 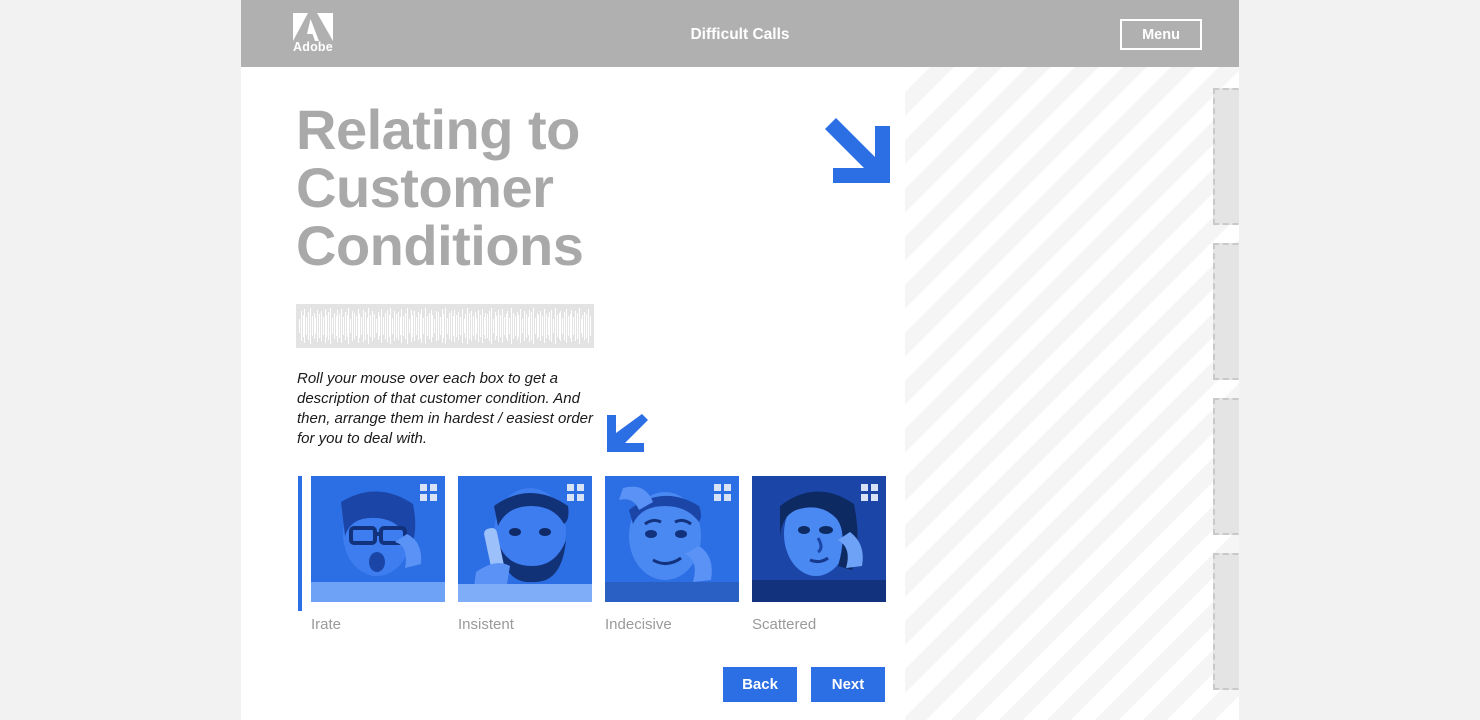 I want to click on condition-thumbnail: Indecisive, so click(x=672, y=554).